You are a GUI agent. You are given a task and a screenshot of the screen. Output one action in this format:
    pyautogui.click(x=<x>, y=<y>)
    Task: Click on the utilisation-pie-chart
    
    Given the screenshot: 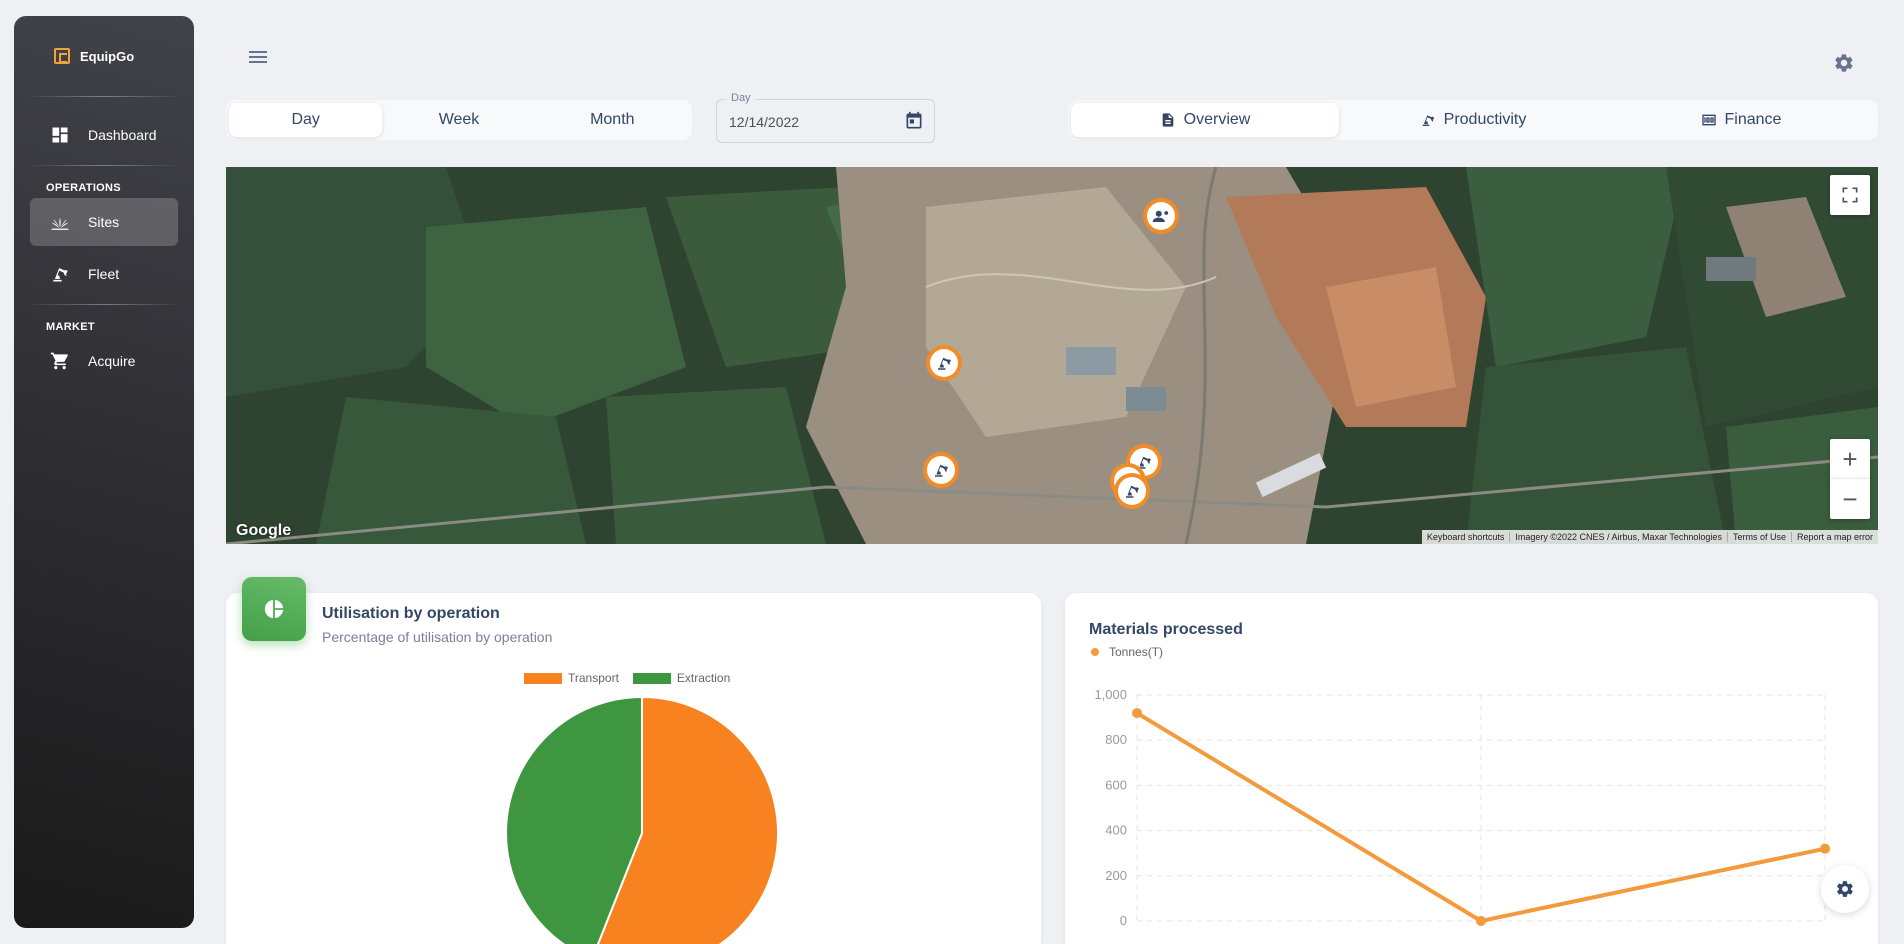 What is the action you would take?
    pyautogui.click(x=642, y=819)
    